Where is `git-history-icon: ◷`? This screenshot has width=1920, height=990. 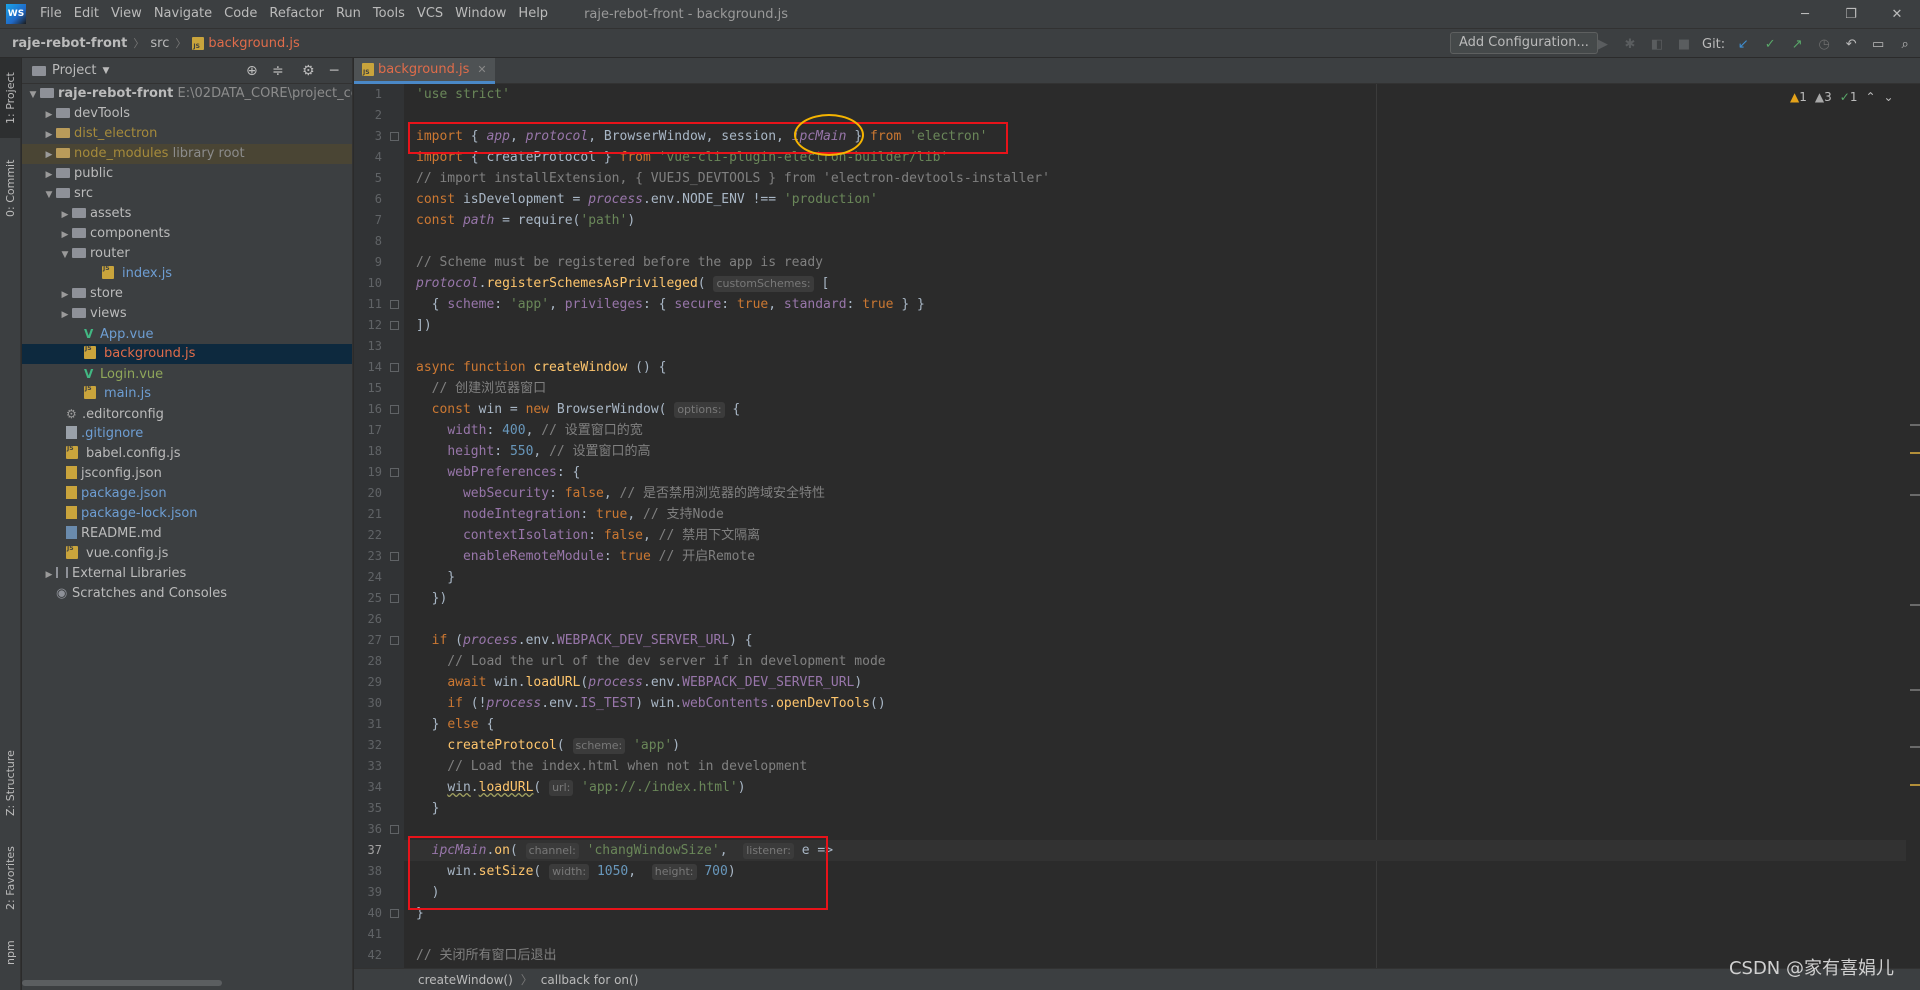
git-history-icon: ◷ is located at coordinates (1824, 44).